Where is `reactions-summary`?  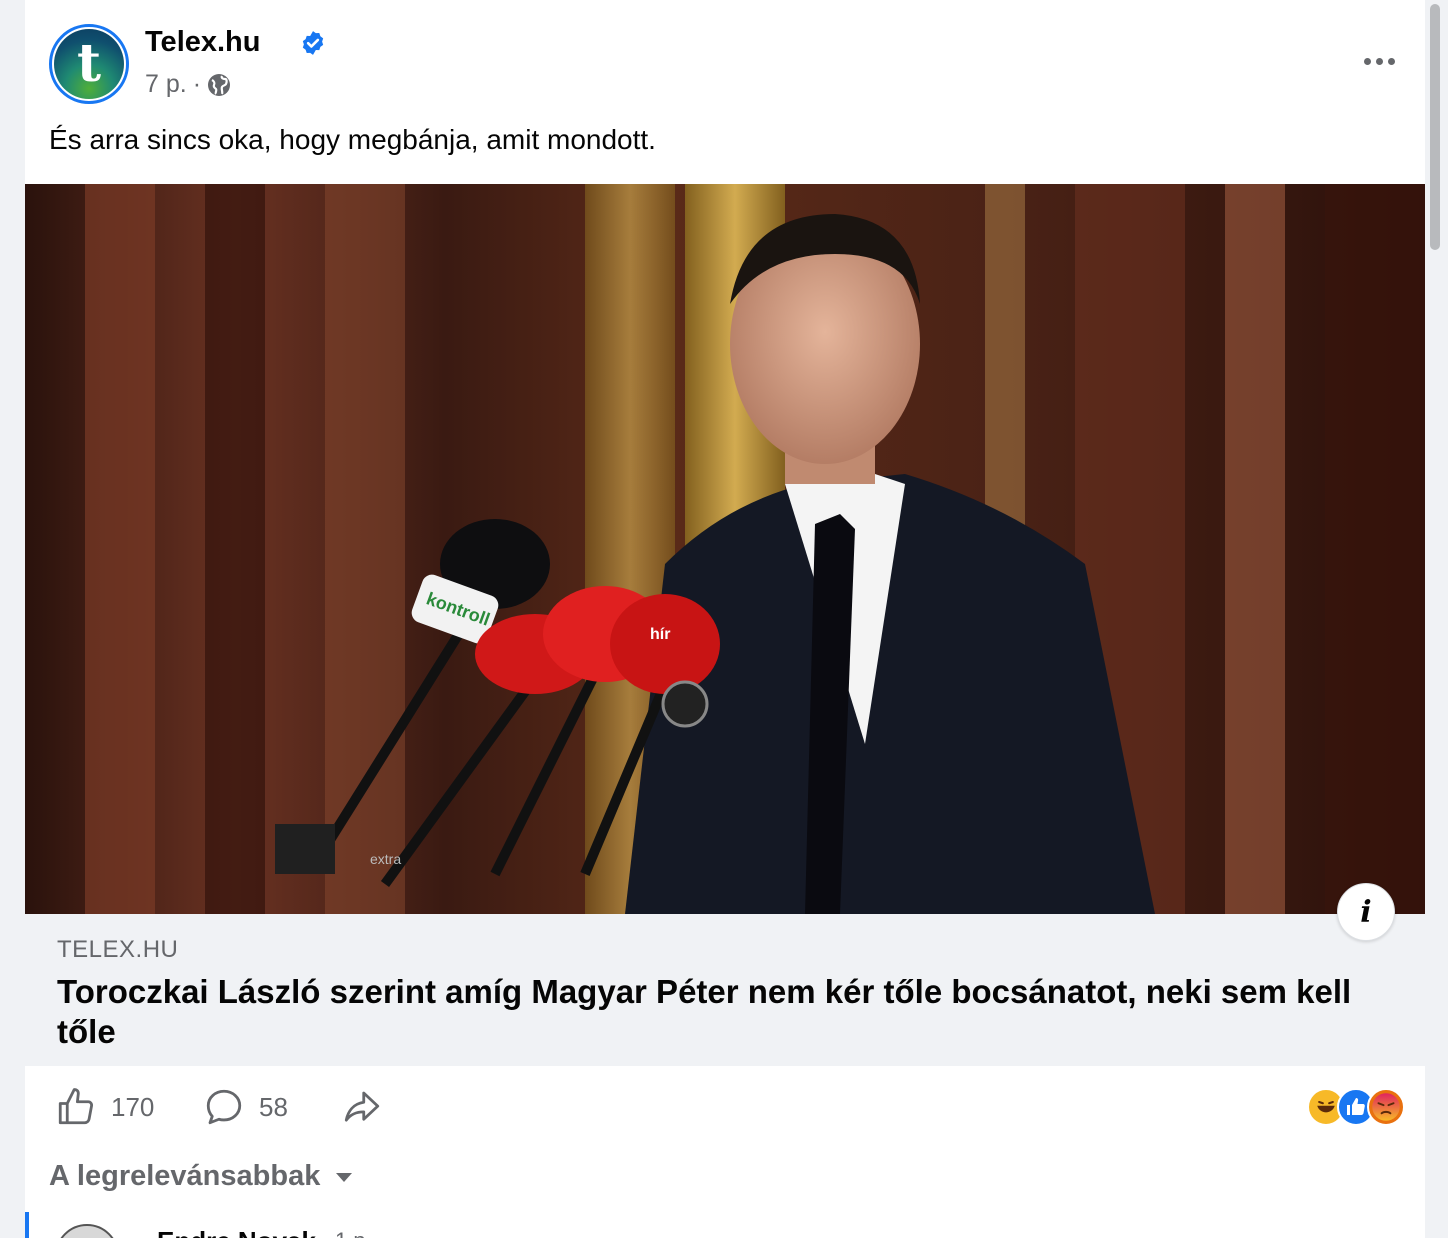 reactions-summary is located at coordinates (1356, 1107).